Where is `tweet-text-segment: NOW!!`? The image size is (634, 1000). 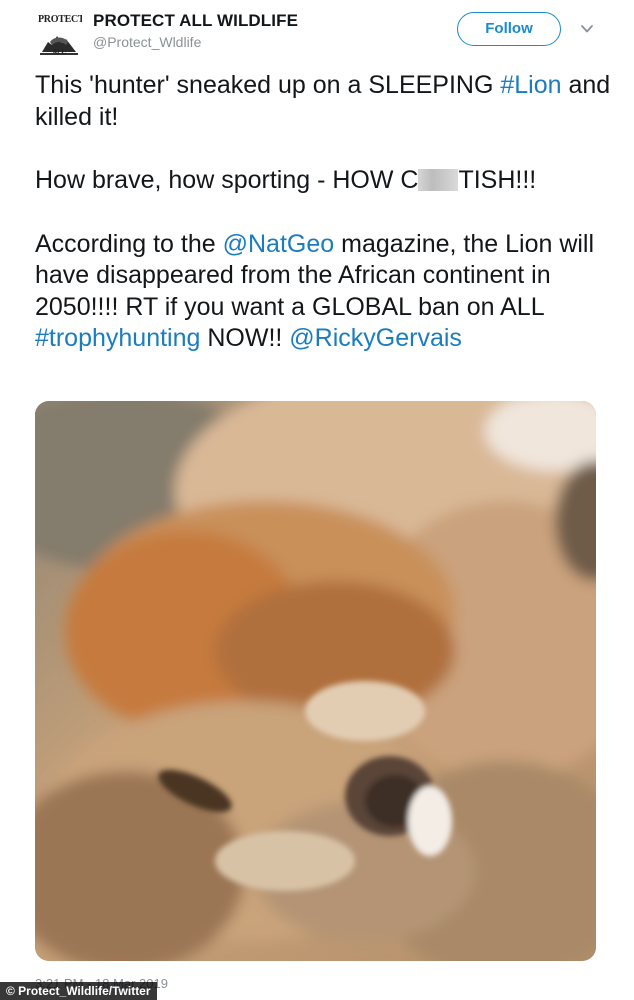 tweet-text-segment: NOW!! is located at coordinates (245, 338).